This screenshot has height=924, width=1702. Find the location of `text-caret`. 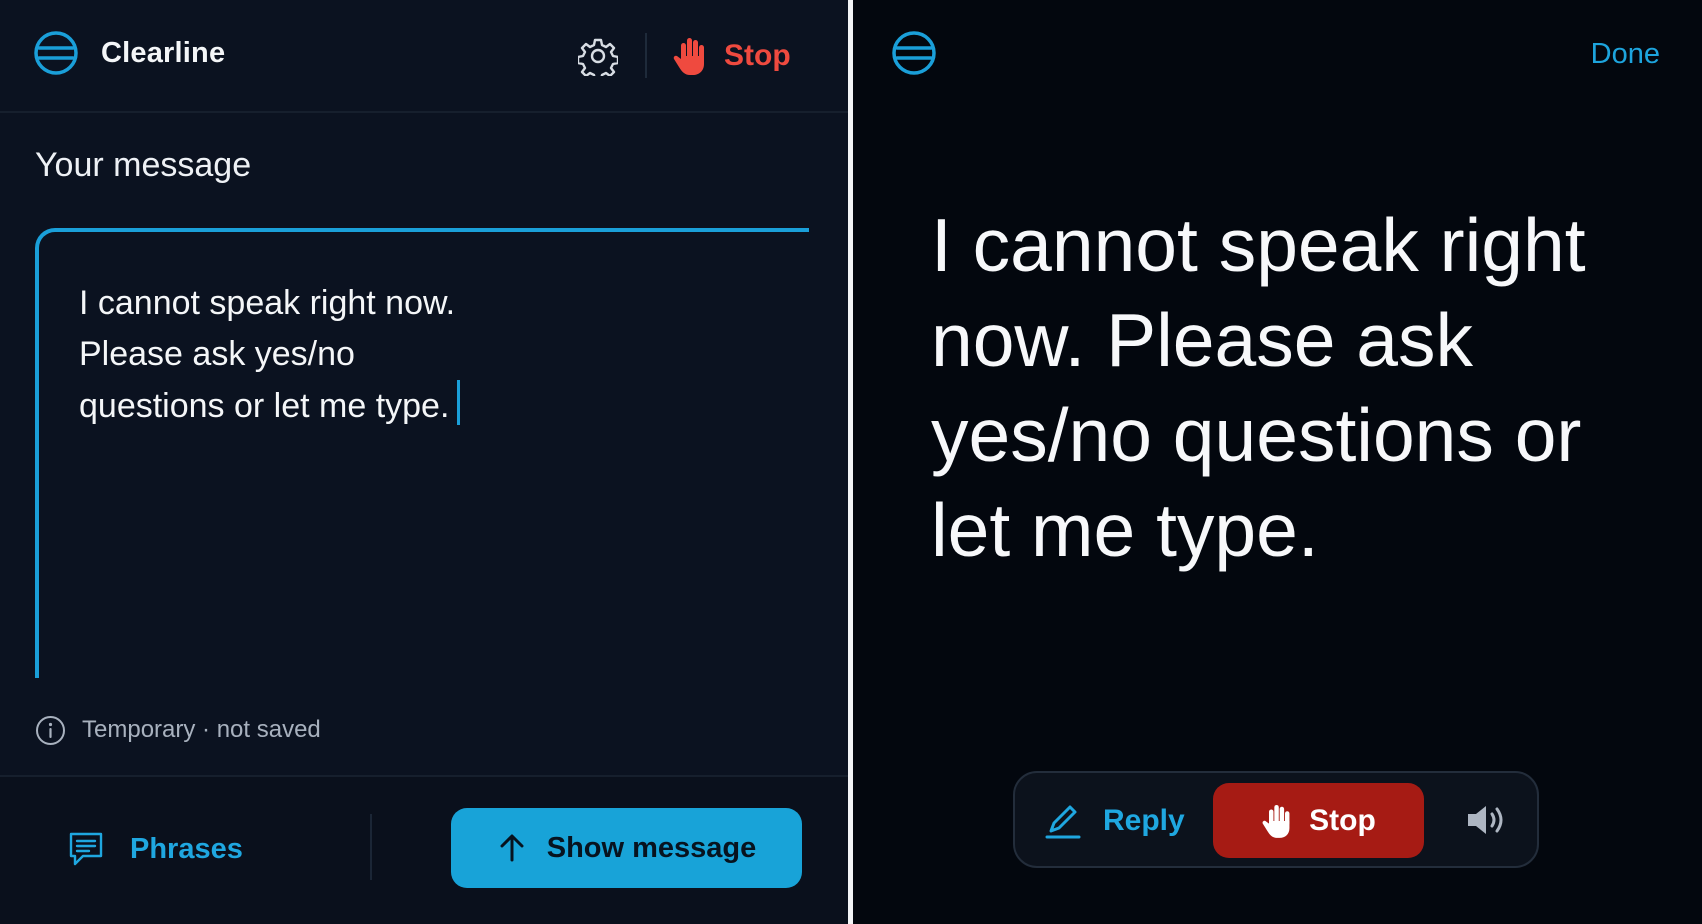

text-caret is located at coordinates (459, 402).